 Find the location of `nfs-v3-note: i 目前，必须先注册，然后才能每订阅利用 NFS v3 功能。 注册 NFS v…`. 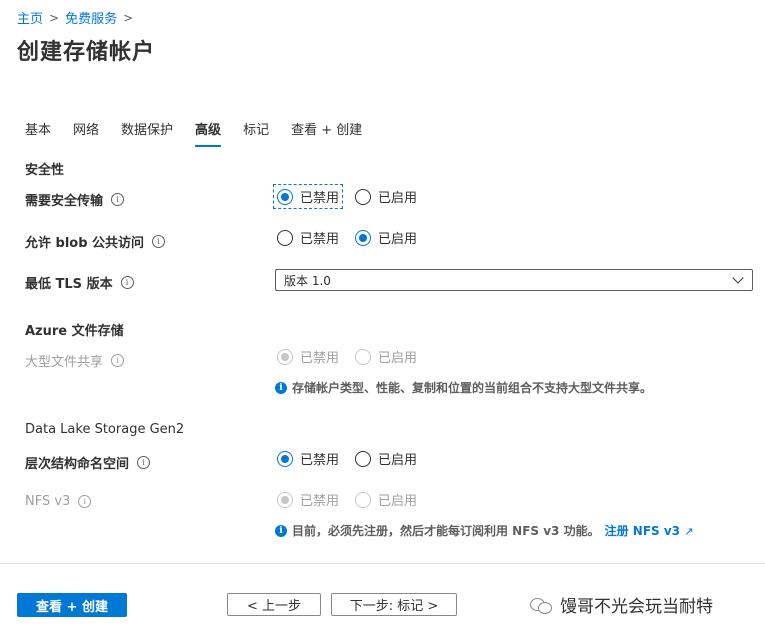

nfs-v3-note: i 目前，必须先注册，然后才能每订阅利用 NFS v3 功能。 注册 NFS v… is located at coordinates (484, 530).